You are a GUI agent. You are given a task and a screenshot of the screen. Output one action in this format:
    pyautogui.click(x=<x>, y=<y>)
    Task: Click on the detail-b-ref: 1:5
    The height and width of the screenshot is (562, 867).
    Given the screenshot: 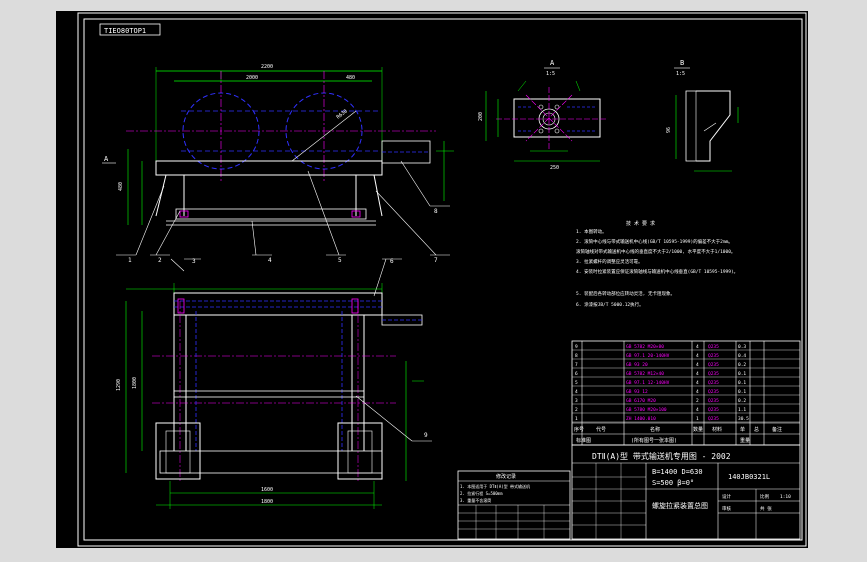 What is the action you would take?
    pyautogui.click(x=680, y=74)
    